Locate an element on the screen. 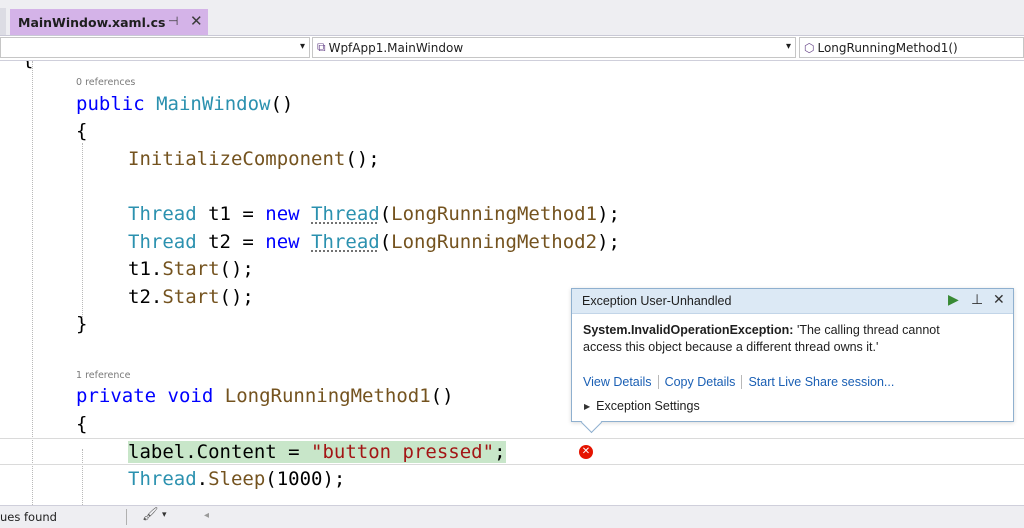  exception-settings-expander: ▶ Exception Settings is located at coordinates (642, 406).